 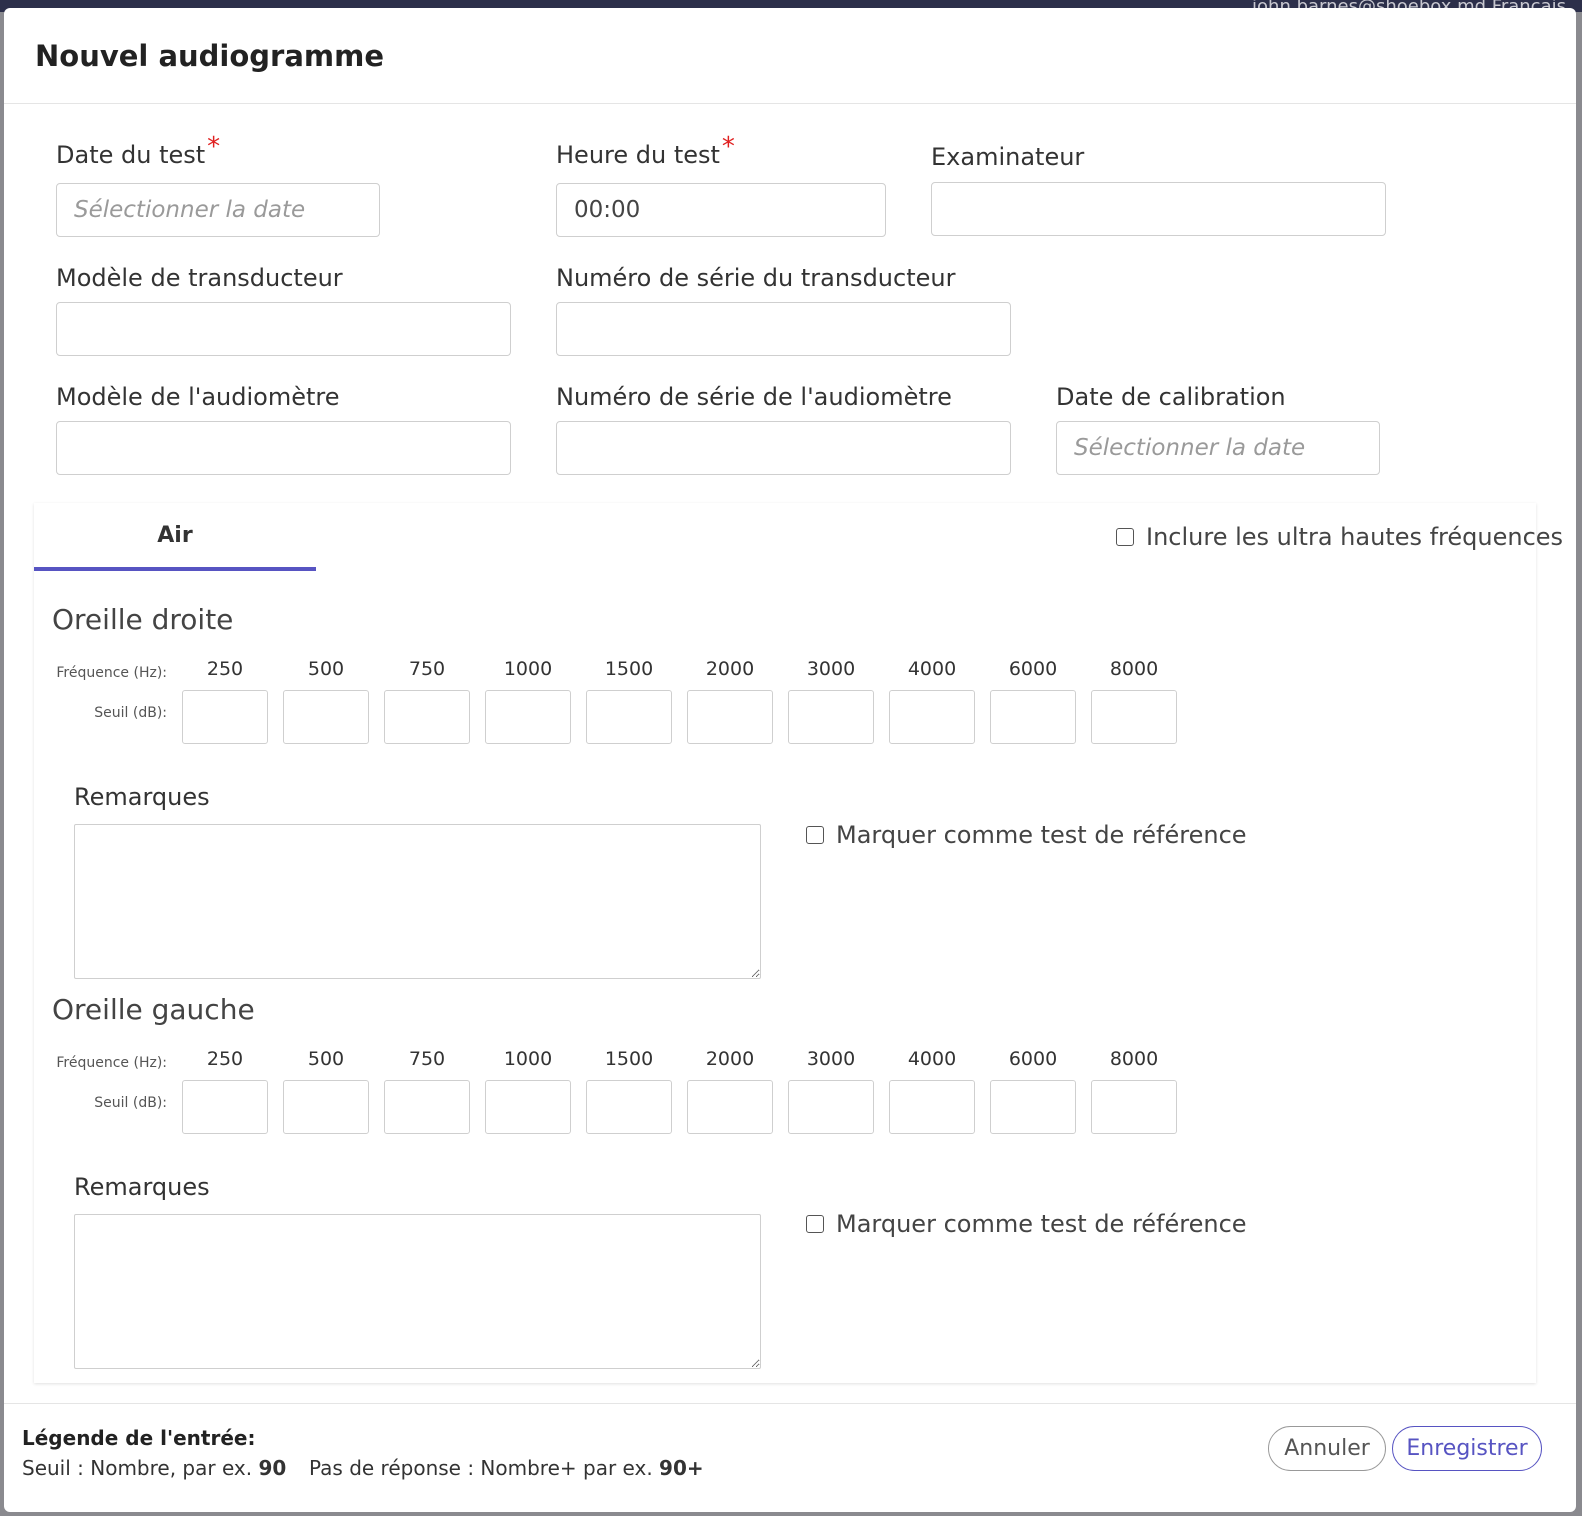 I want to click on save-button: Enregistrer, so click(x=1467, y=1448).